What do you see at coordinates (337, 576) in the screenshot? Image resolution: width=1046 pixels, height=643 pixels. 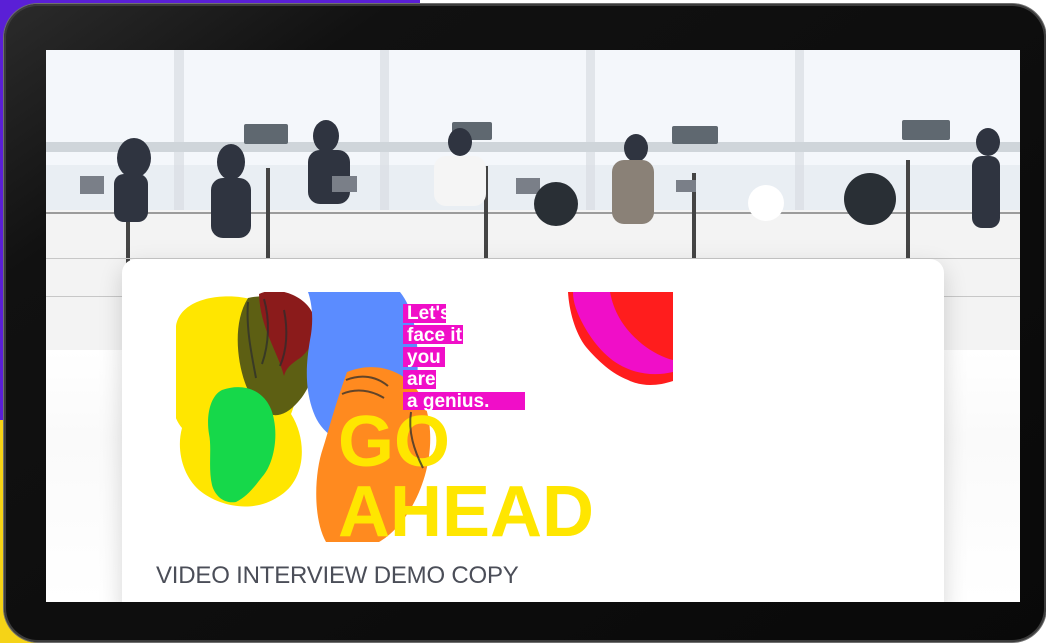 I see `card-title: VIDEO INTERVIEW DEMO COPY` at bounding box center [337, 576].